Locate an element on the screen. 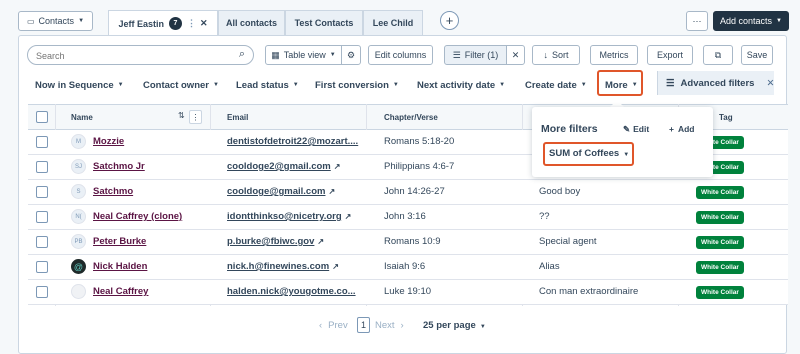 The width and height of the screenshot is (800, 354). search-input is located at coordinates (131, 55).